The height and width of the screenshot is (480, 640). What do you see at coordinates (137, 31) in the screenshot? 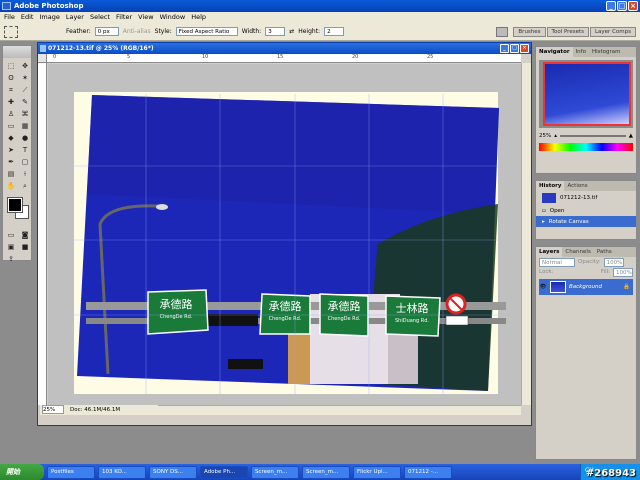
I see `anti-alias-checkbox: Anti-alias` at bounding box center [137, 31].